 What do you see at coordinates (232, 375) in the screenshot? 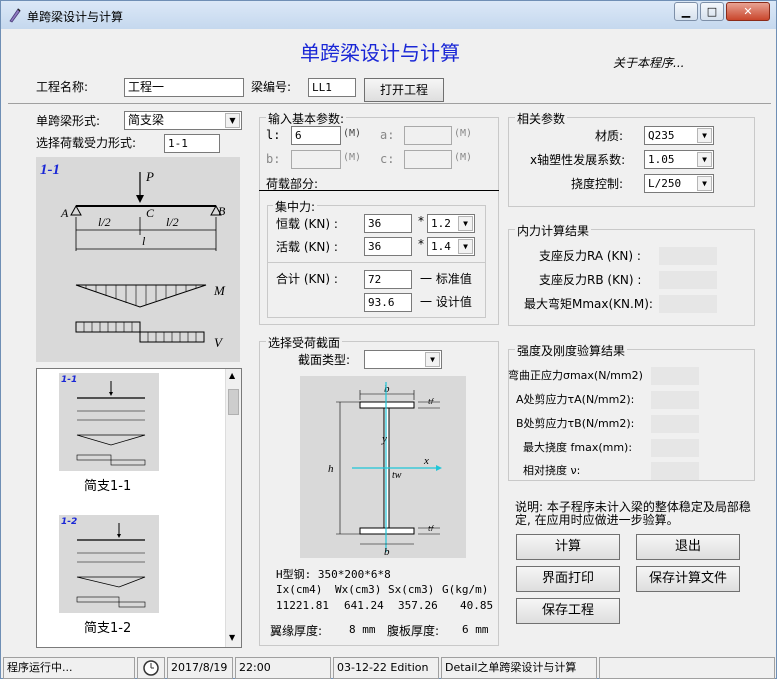
I see `scroll-up-icon: ▲` at bounding box center [232, 375].